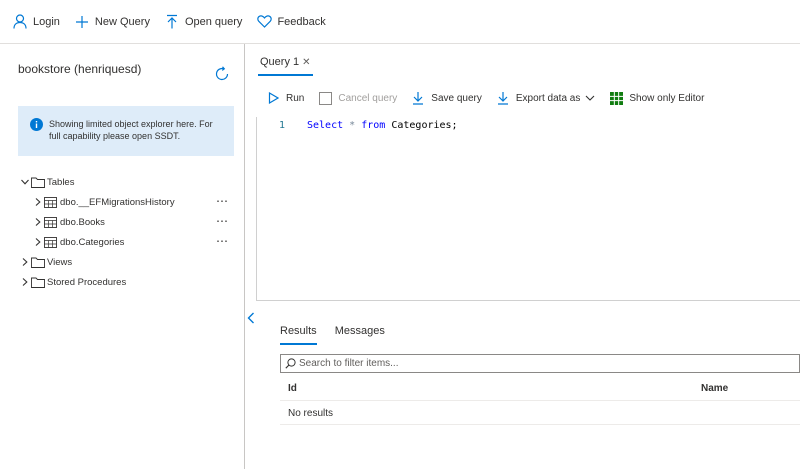 The height and width of the screenshot is (469, 800). What do you see at coordinates (282, 125) in the screenshot?
I see `line-number: 1` at bounding box center [282, 125].